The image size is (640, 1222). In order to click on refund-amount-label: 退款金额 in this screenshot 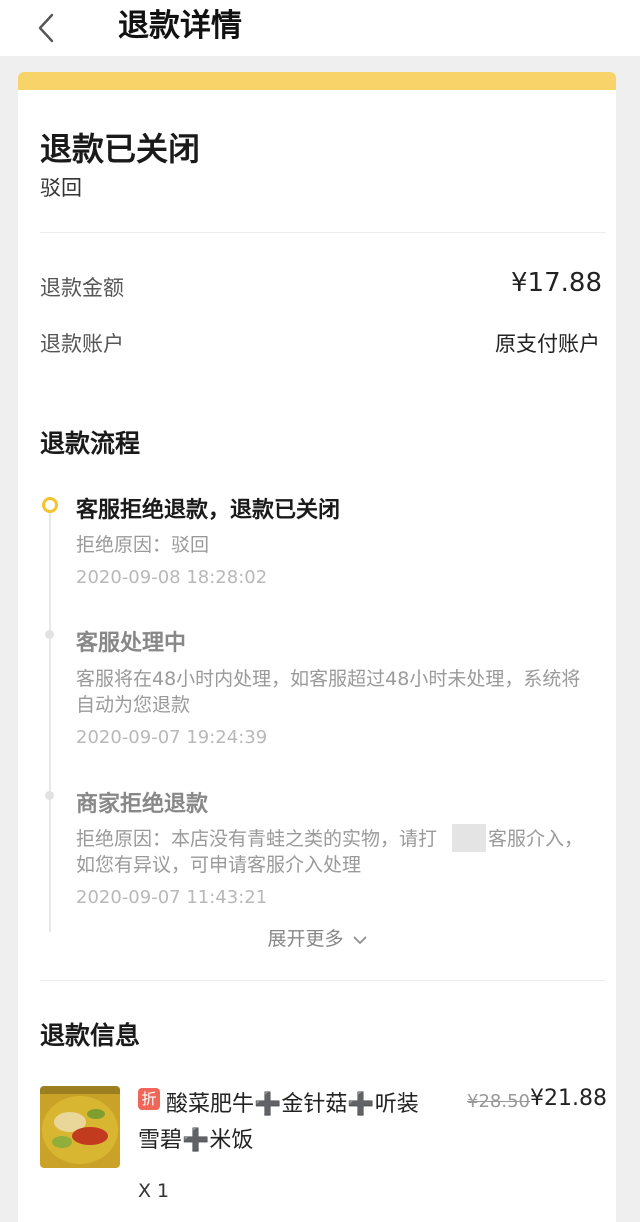, I will do `click(82, 288)`.